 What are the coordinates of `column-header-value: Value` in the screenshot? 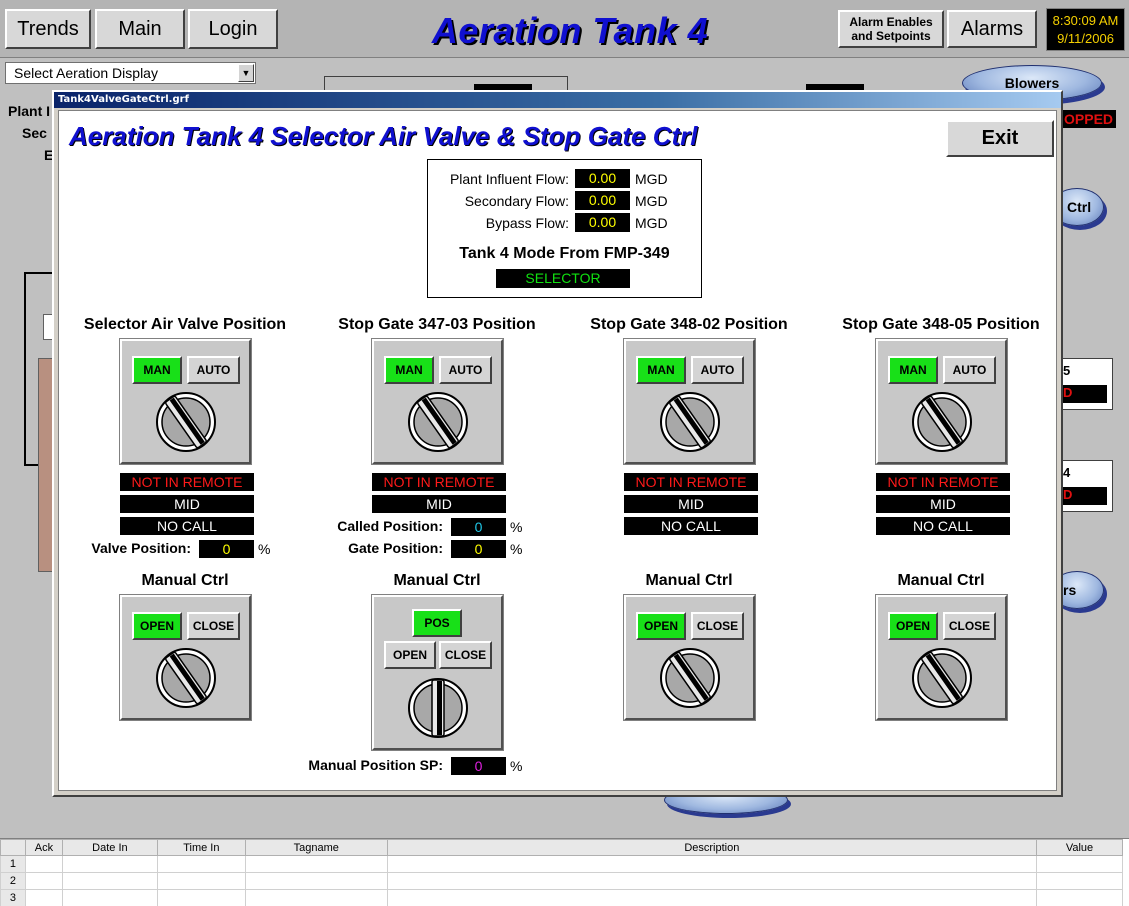 It's located at (1079, 847).